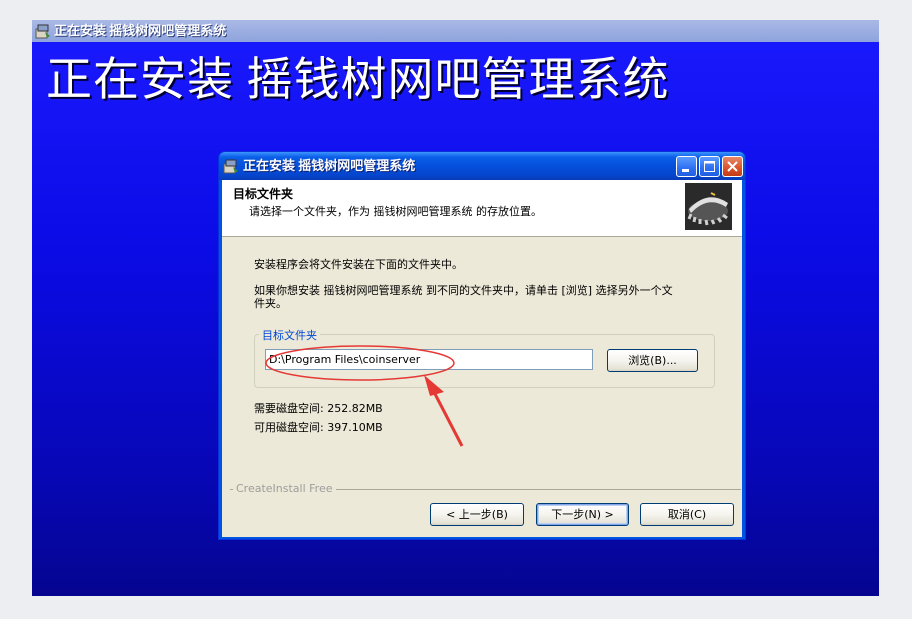  What do you see at coordinates (140, 30) in the screenshot?
I see `outer-window-title: 正在安装 摇钱树网吧管理系统` at bounding box center [140, 30].